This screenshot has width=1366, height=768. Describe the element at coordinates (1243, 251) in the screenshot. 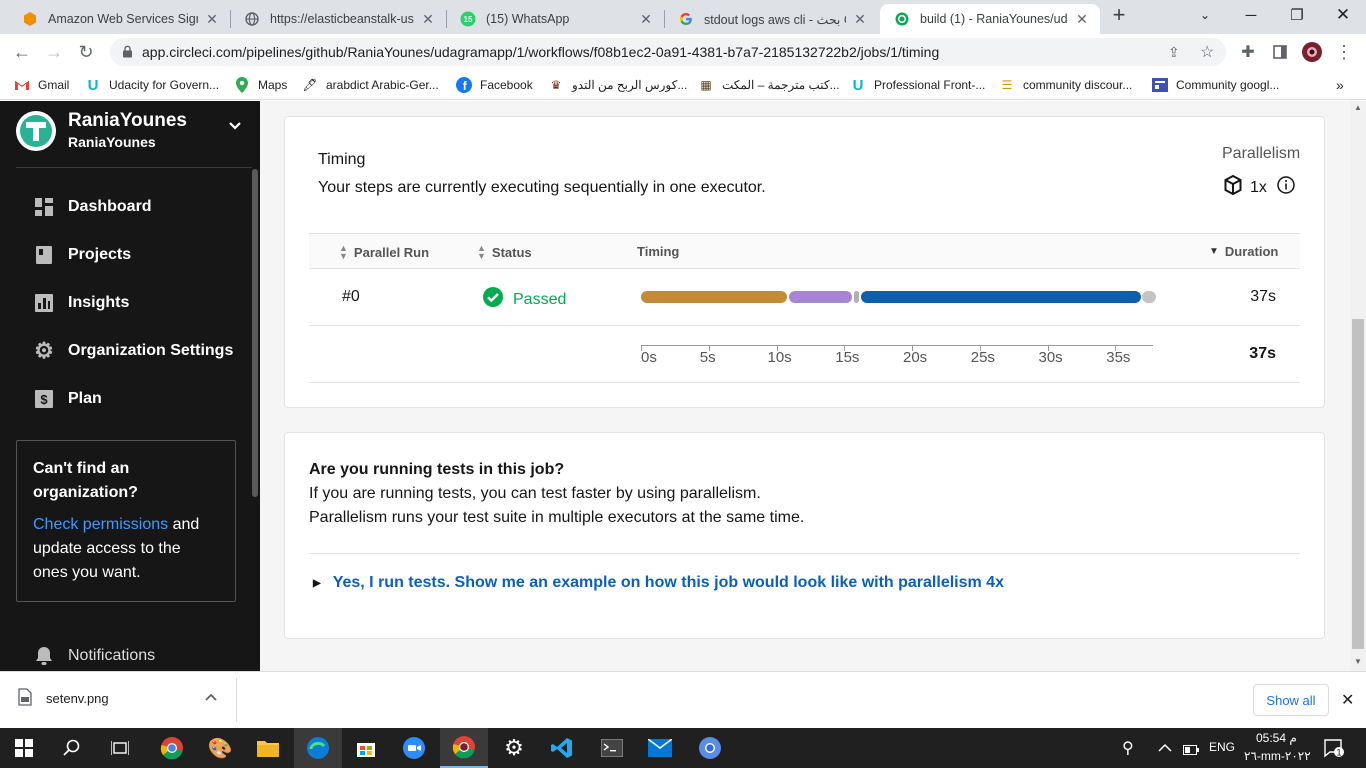

I see `col-duration: ▼ Duration` at that location.